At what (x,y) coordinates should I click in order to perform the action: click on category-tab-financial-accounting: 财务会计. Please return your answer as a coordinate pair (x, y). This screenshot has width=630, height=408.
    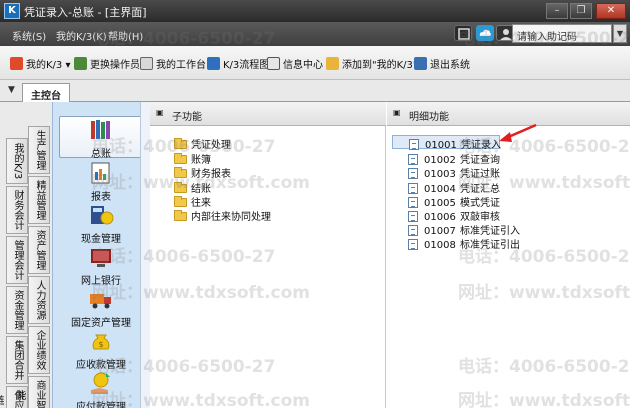
    Looking at the image, I should click on (17, 210).